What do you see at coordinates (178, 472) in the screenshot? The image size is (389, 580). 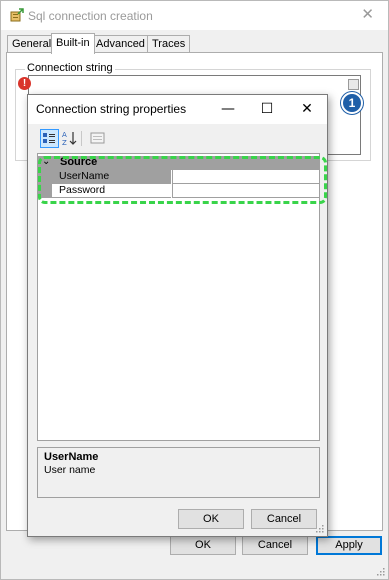 I see `description-panel: UserName User name` at bounding box center [178, 472].